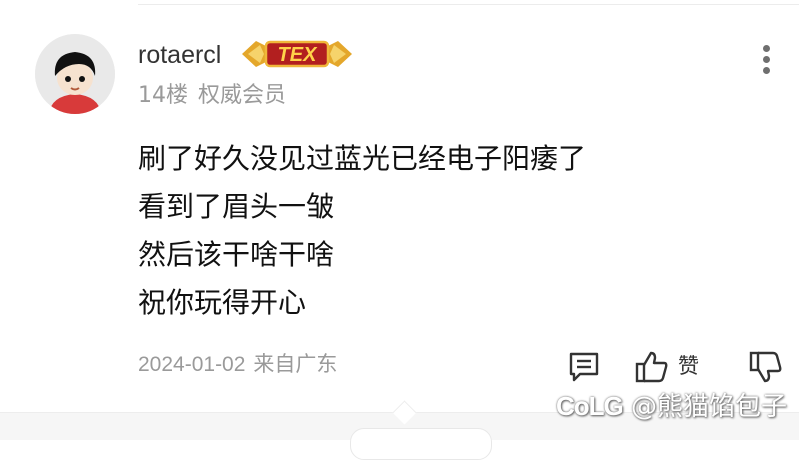 This screenshot has width=799, height=460. What do you see at coordinates (671, 367) in the screenshot?
I see `like-button: 赞` at bounding box center [671, 367].